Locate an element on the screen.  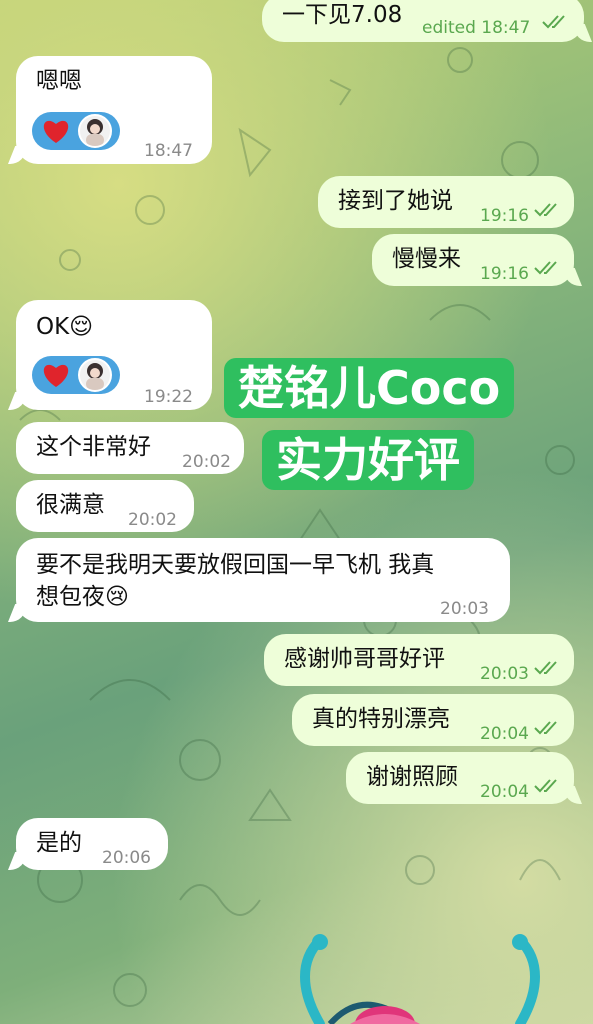
incoming-message: 嗯嗯 18:47 is located at coordinates (114, 110).